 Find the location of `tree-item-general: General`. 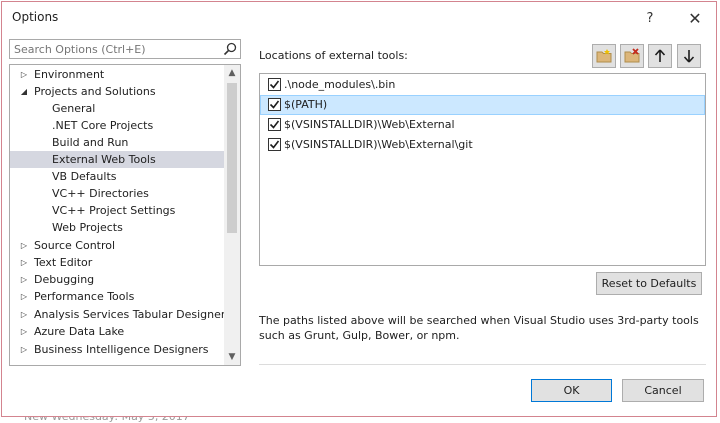

tree-item-general: General is located at coordinates (117, 108).